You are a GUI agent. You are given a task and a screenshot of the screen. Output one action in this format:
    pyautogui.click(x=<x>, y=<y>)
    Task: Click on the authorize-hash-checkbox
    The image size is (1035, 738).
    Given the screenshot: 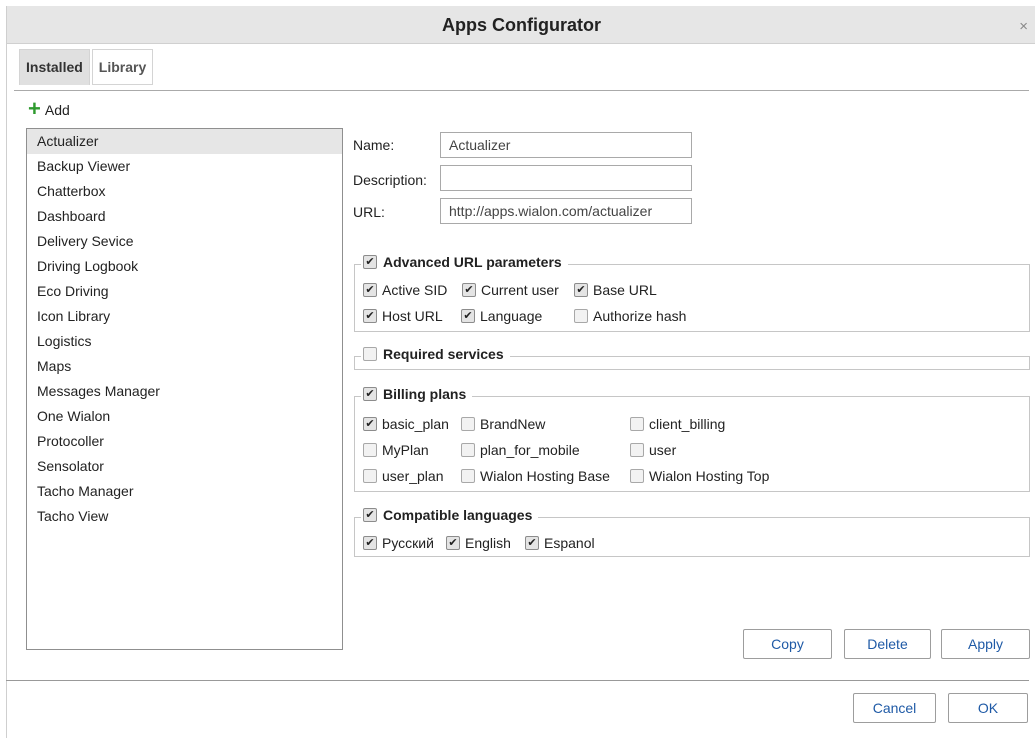 What is the action you would take?
    pyautogui.click(x=581, y=316)
    